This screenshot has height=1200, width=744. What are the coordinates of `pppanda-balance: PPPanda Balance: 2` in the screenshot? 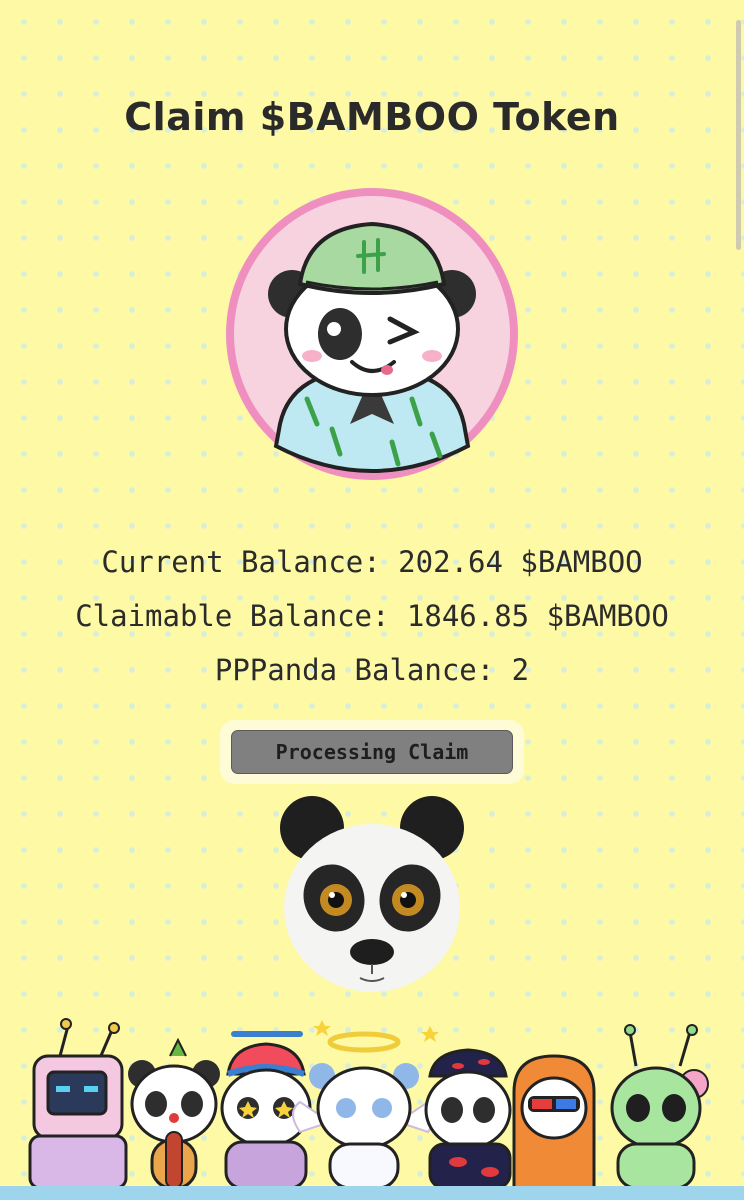 It's located at (372, 670).